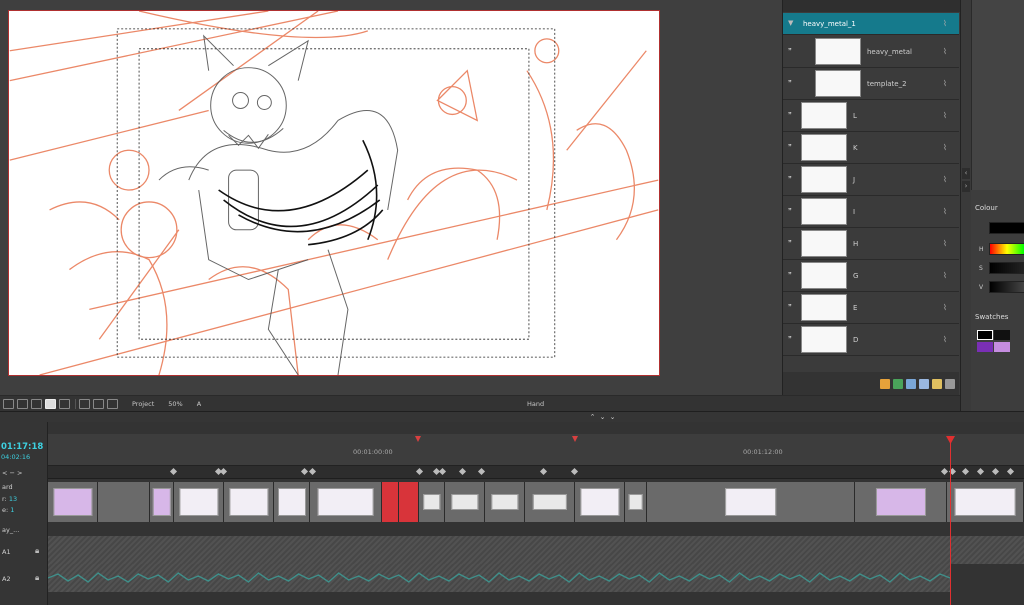 This screenshot has width=1024, height=605. I want to click on import-icon, so click(937, 383).